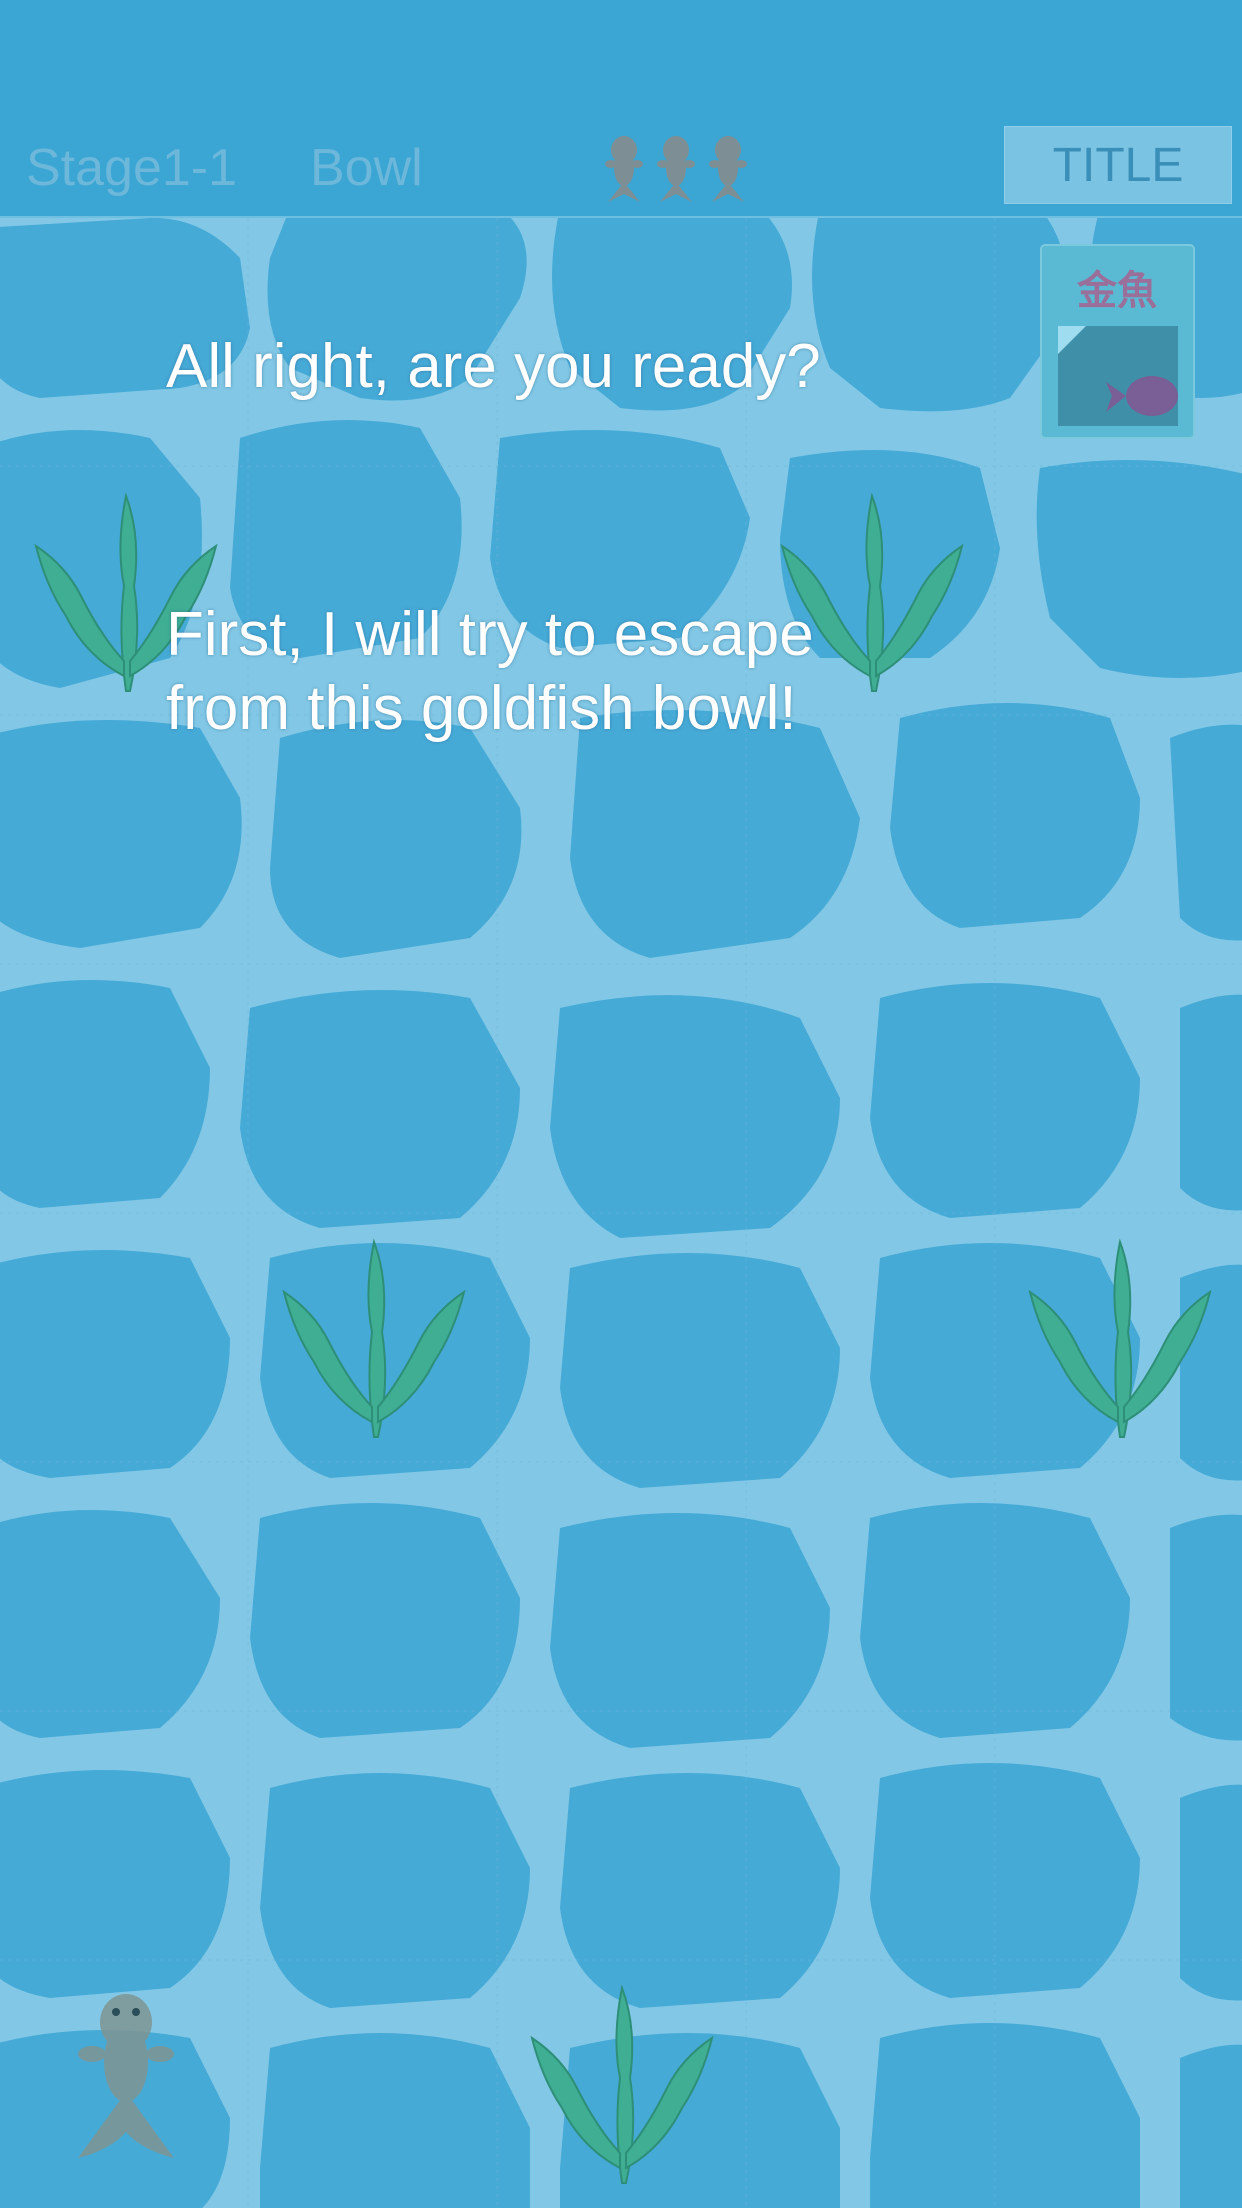 The width and height of the screenshot is (1242, 2208). I want to click on lives-indicator, so click(676, 166).